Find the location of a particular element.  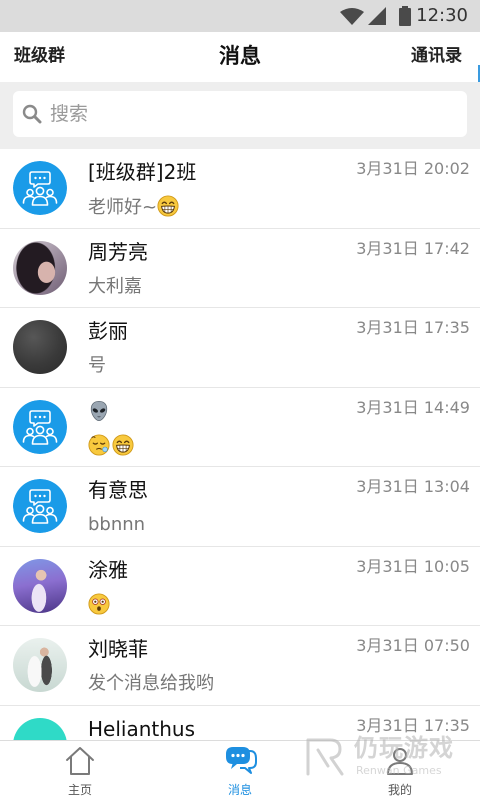

conversation-name: [班级群]2班 is located at coordinates (142, 172).